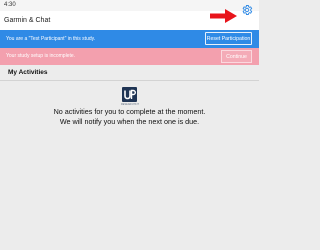 This screenshot has width=320, height=250. I want to click on app-title: Garmin & Chat, so click(27, 20).